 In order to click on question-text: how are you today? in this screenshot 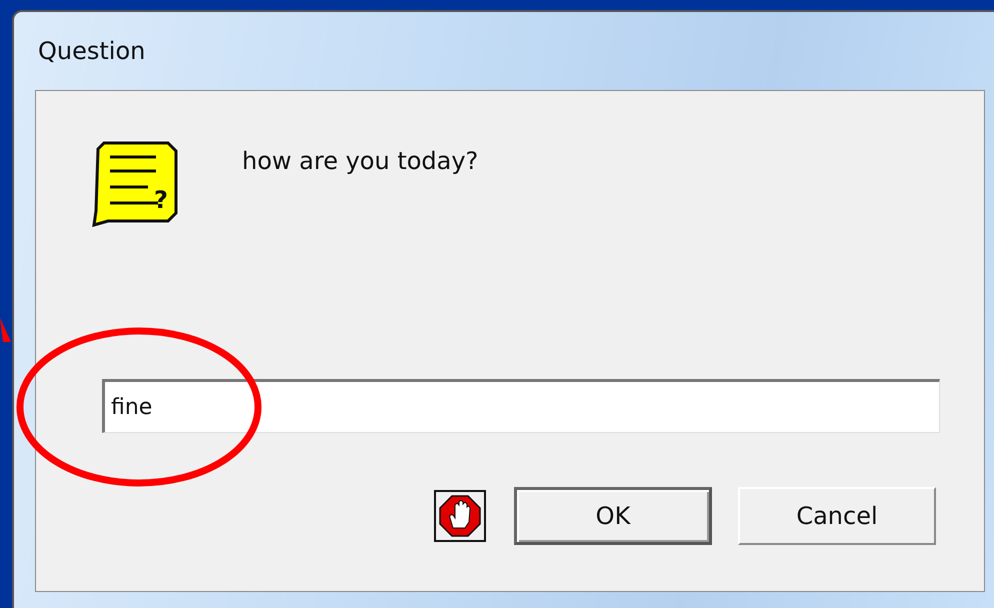, I will do `click(360, 162)`.